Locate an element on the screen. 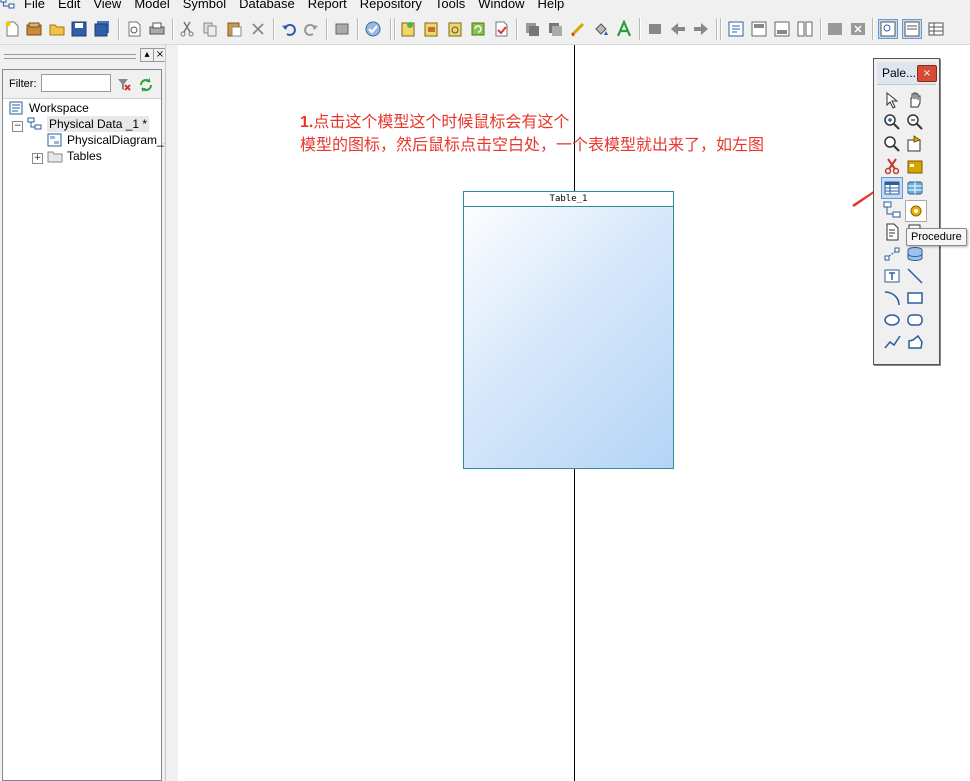 The image size is (970, 781). send-back-icon is located at coordinates (555, 29).